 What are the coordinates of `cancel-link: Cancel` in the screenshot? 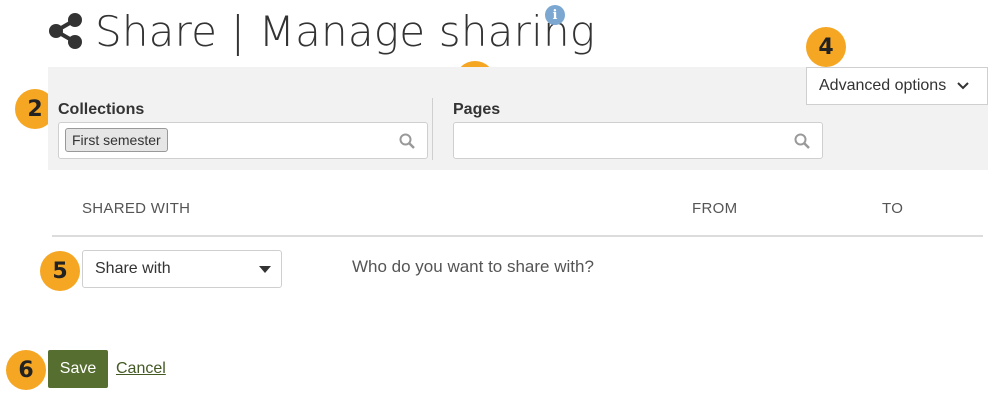 It's located at (141, 369).